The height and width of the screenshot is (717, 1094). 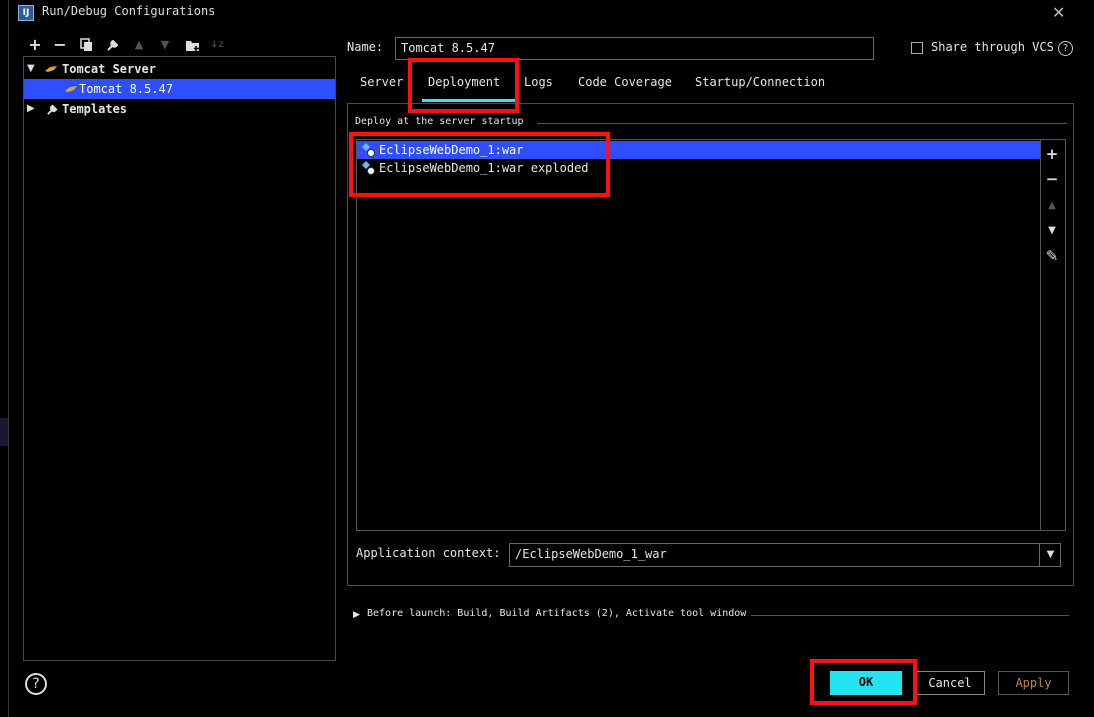 I want to click on copy-configuration-button, so click(x=87, y=45).